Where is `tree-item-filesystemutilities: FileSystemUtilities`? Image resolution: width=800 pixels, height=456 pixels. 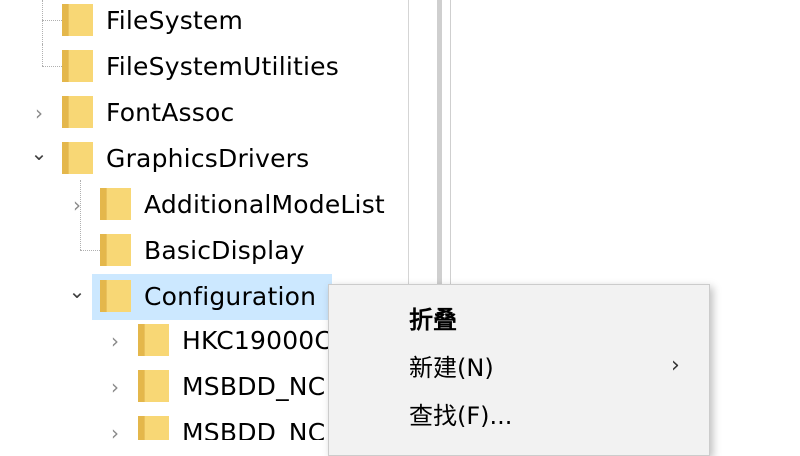
tree-item-filesystemutilities: FileSystemUtilities is located at coordinates (204, 68).